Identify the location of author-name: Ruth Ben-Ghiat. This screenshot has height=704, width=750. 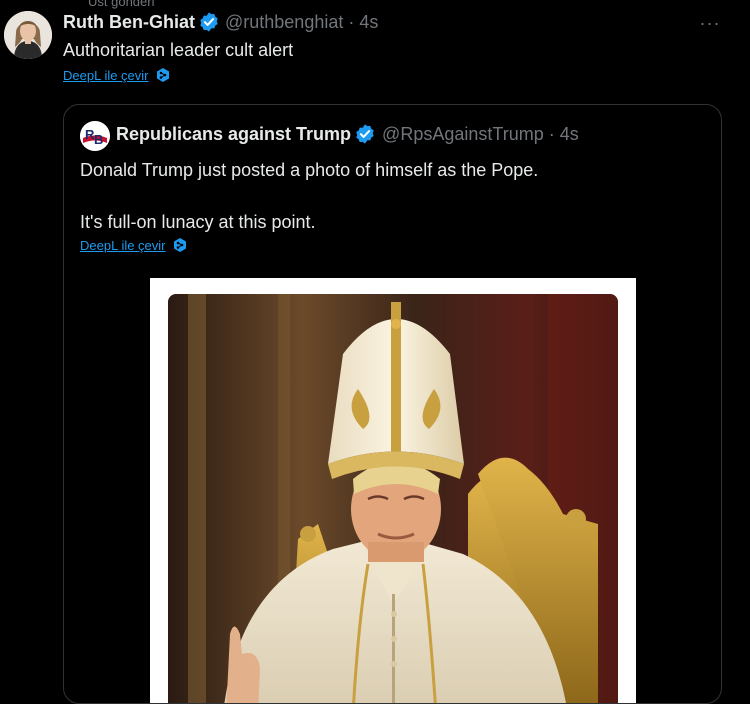
(129, 22).